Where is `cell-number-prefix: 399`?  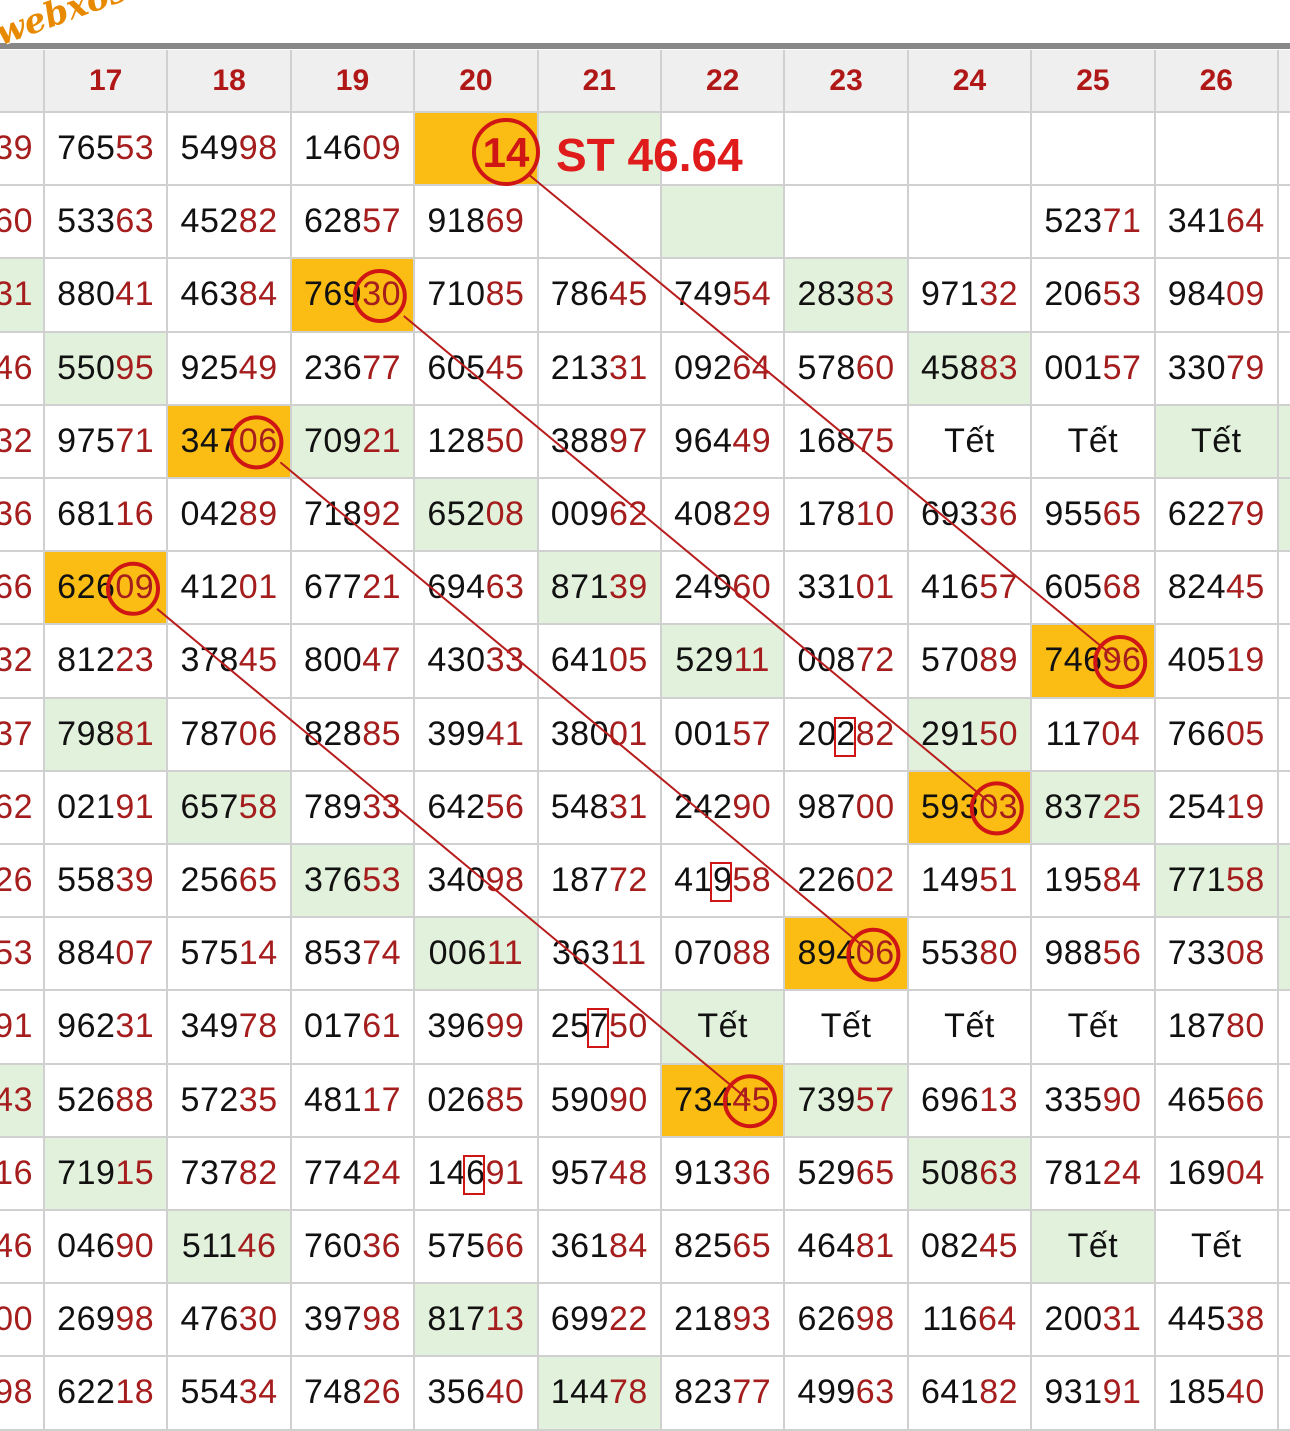 cell-number-prefix: 399 is located at coordinates (456, 733).